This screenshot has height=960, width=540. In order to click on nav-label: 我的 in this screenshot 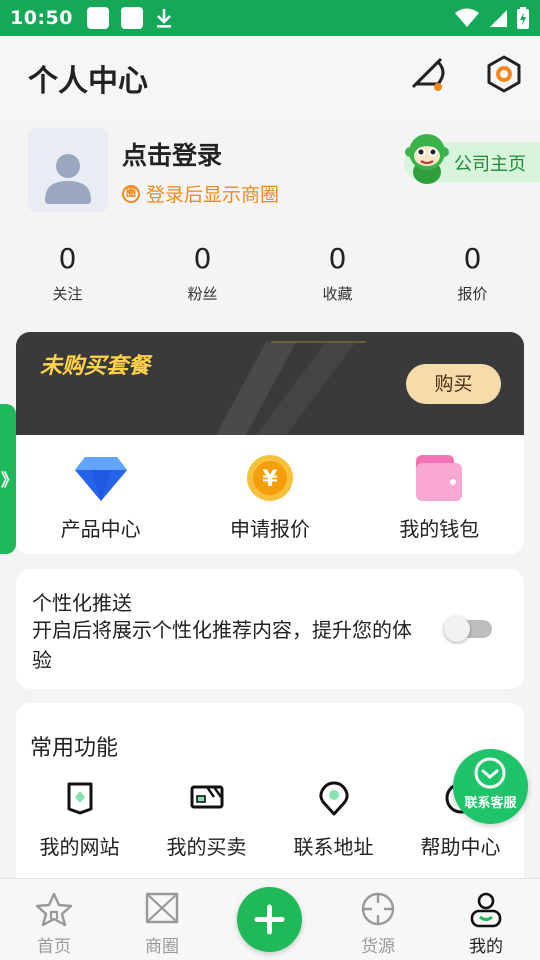, I will do `click(486, 947)`.